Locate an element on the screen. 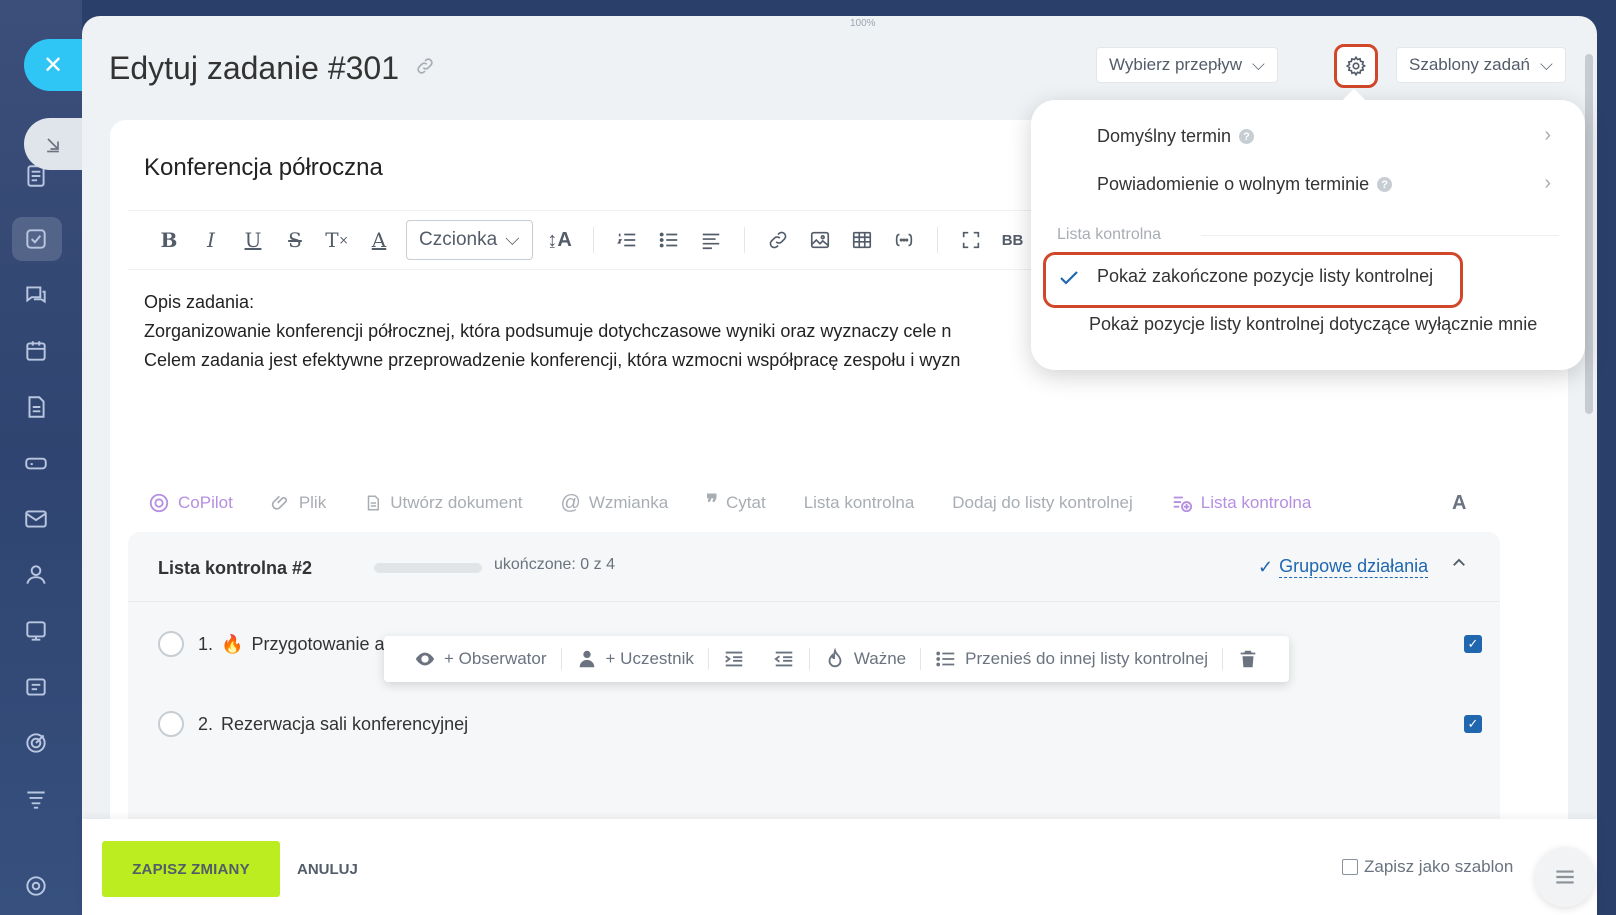 This screenshot has width=1616, height=915. numbered-list-icon is located at coordinates (627, 240).